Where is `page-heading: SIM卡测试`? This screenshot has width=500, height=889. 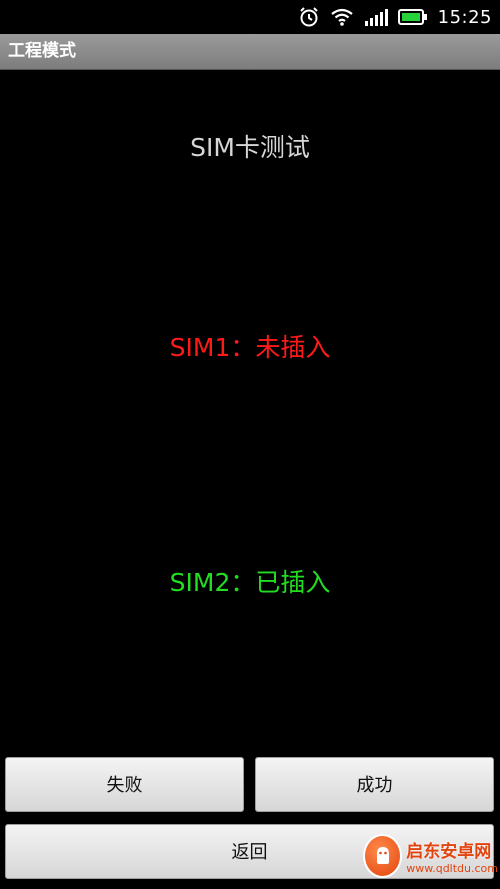
page-heading: SIM卡测试 is located at coordinates (250, 147).